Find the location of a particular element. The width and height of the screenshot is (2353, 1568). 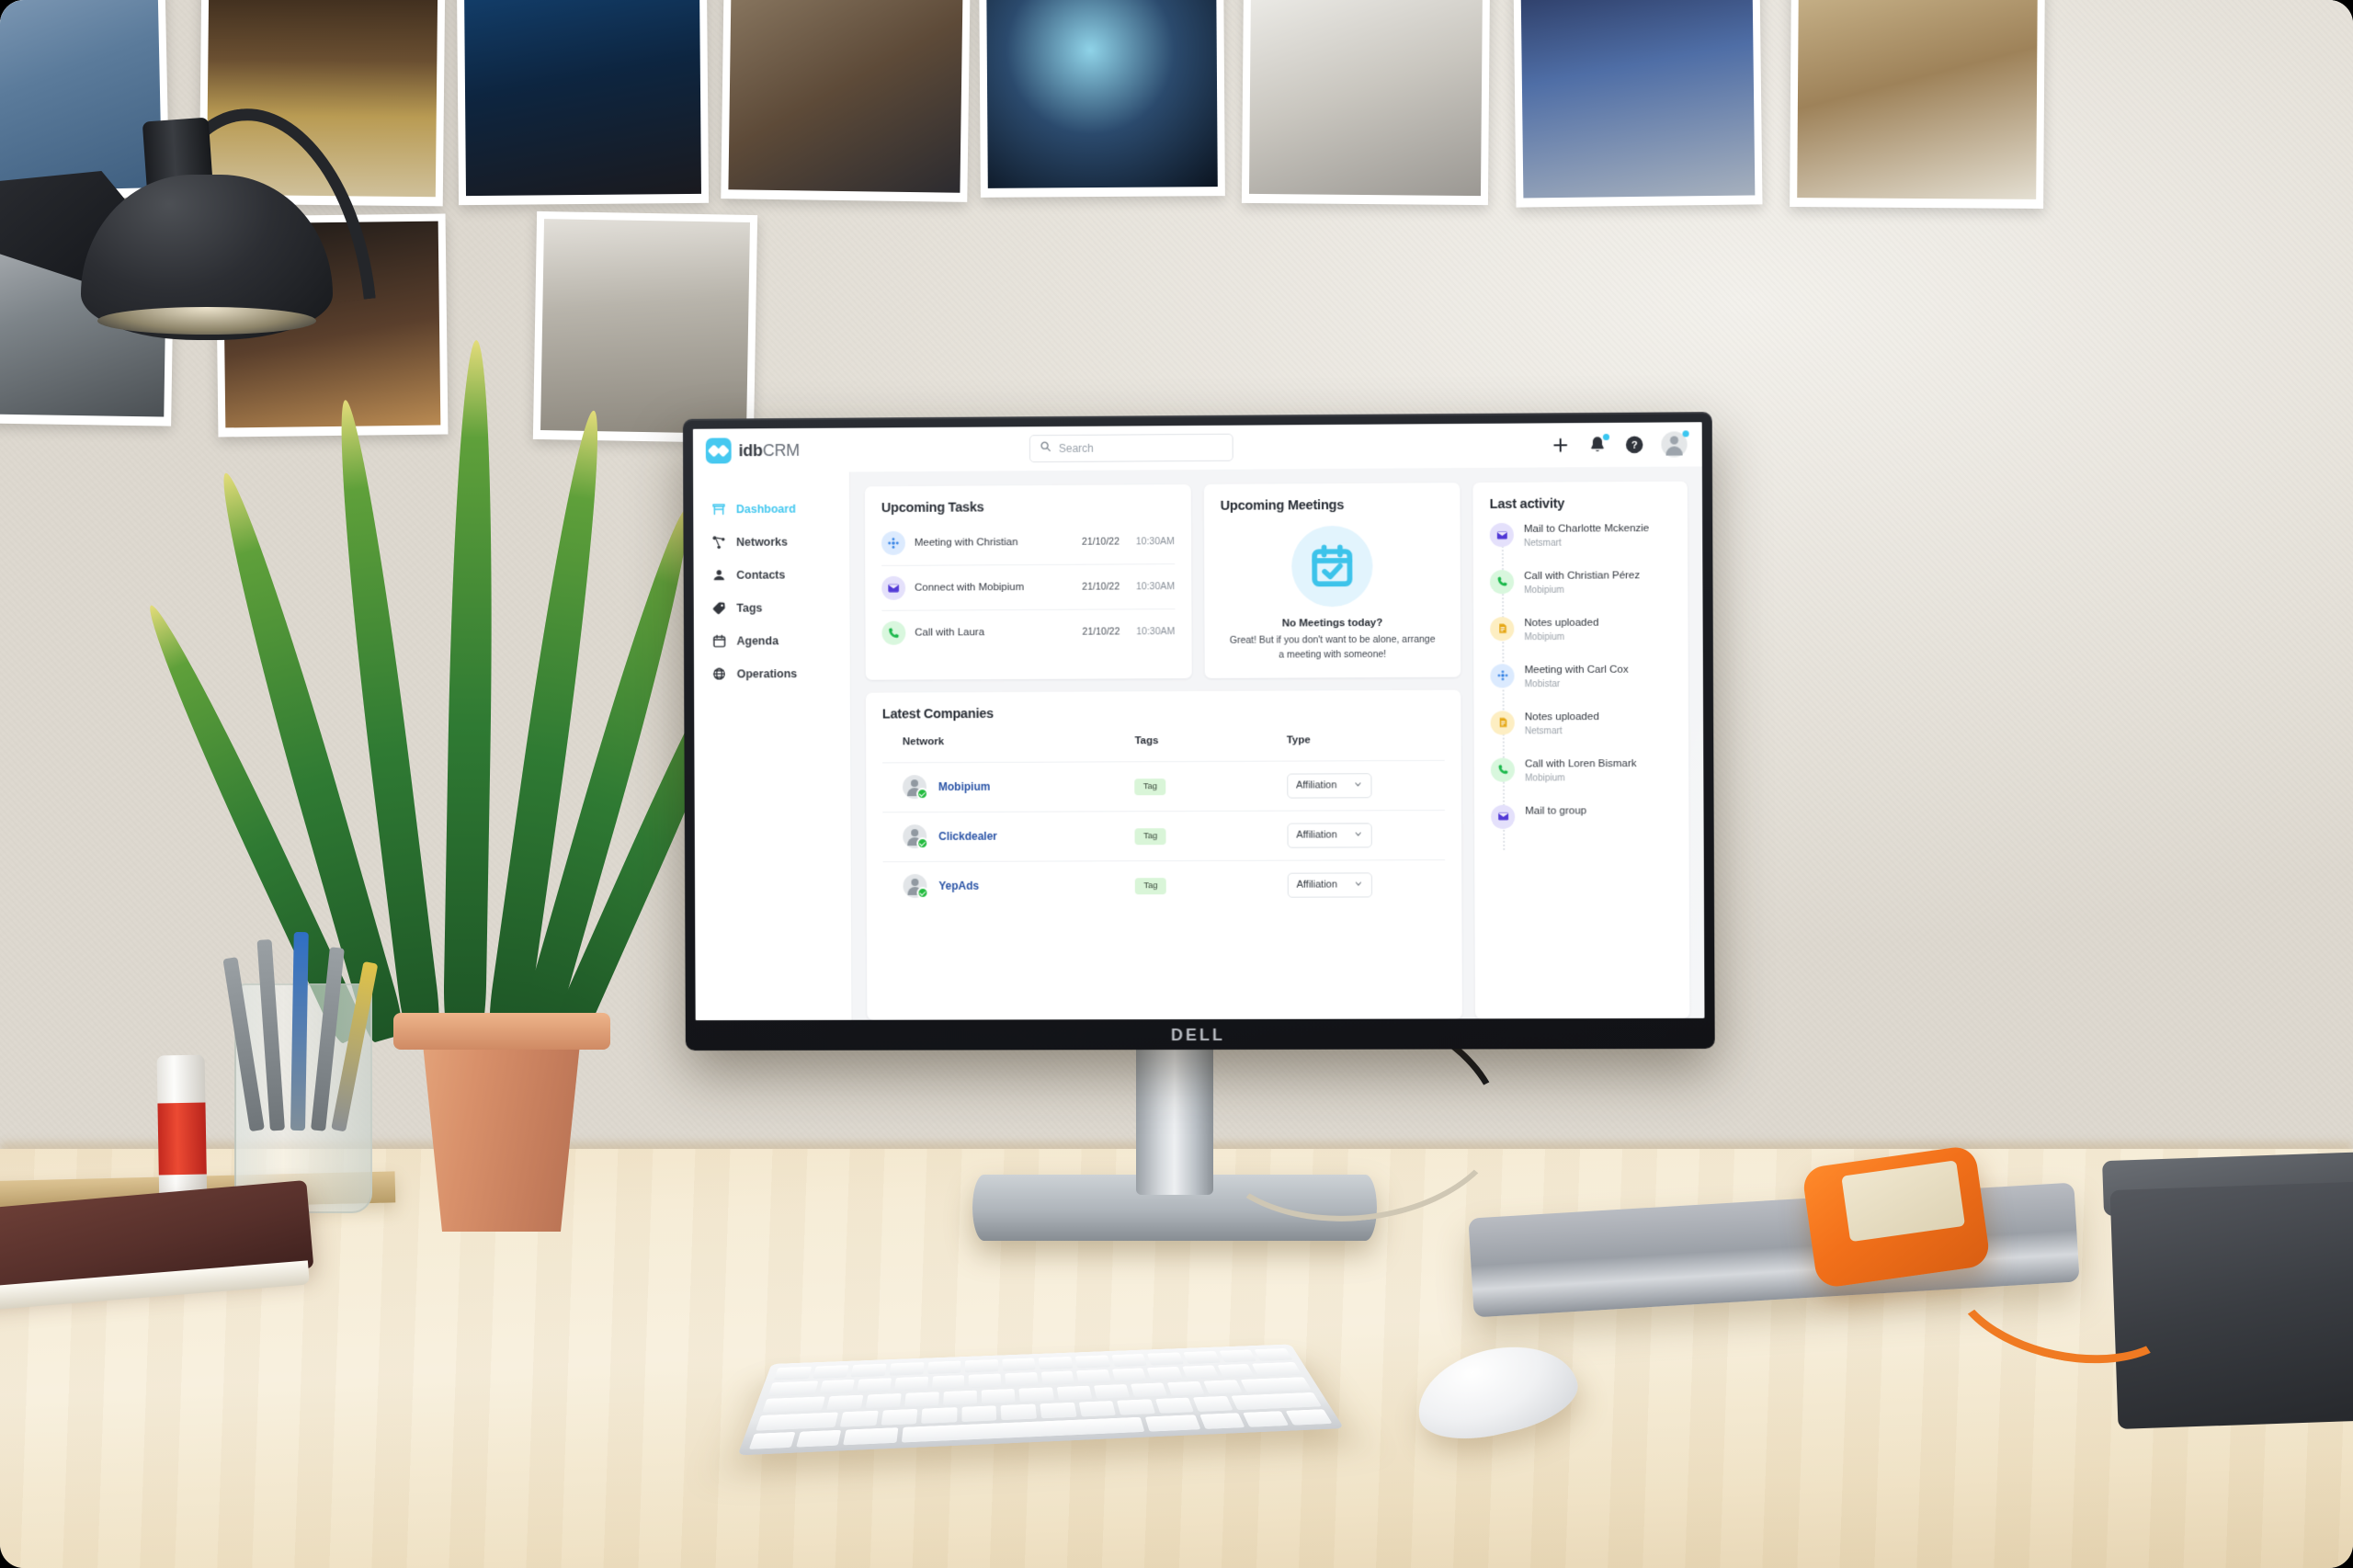

user-avatar is located at coordinates (1675, 444).